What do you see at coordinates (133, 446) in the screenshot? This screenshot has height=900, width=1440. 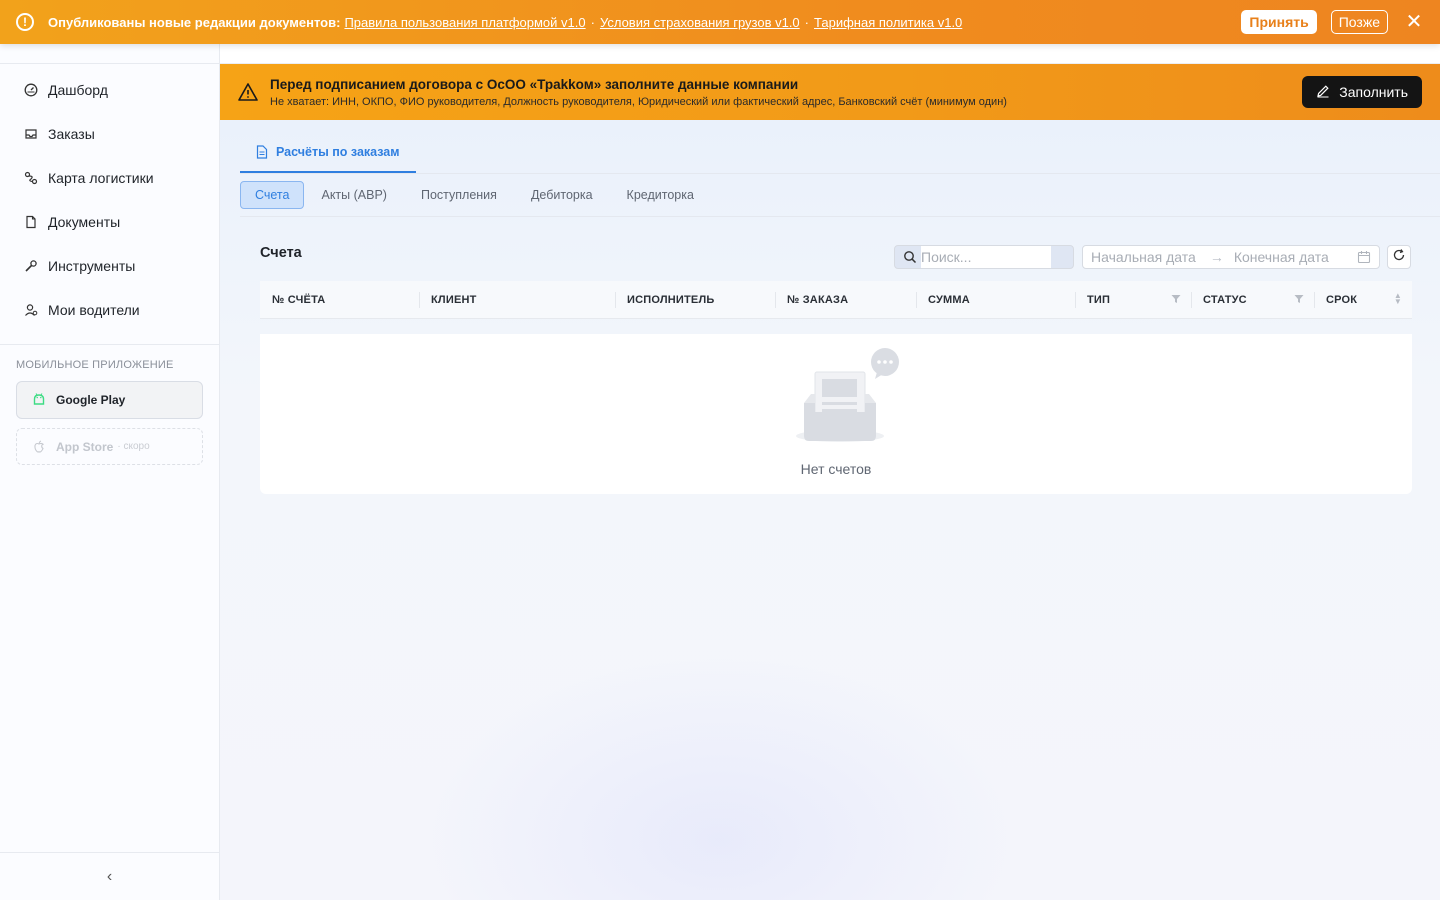 I see `app-store-soon-label: · скоро` at bounding box center [133, 446].